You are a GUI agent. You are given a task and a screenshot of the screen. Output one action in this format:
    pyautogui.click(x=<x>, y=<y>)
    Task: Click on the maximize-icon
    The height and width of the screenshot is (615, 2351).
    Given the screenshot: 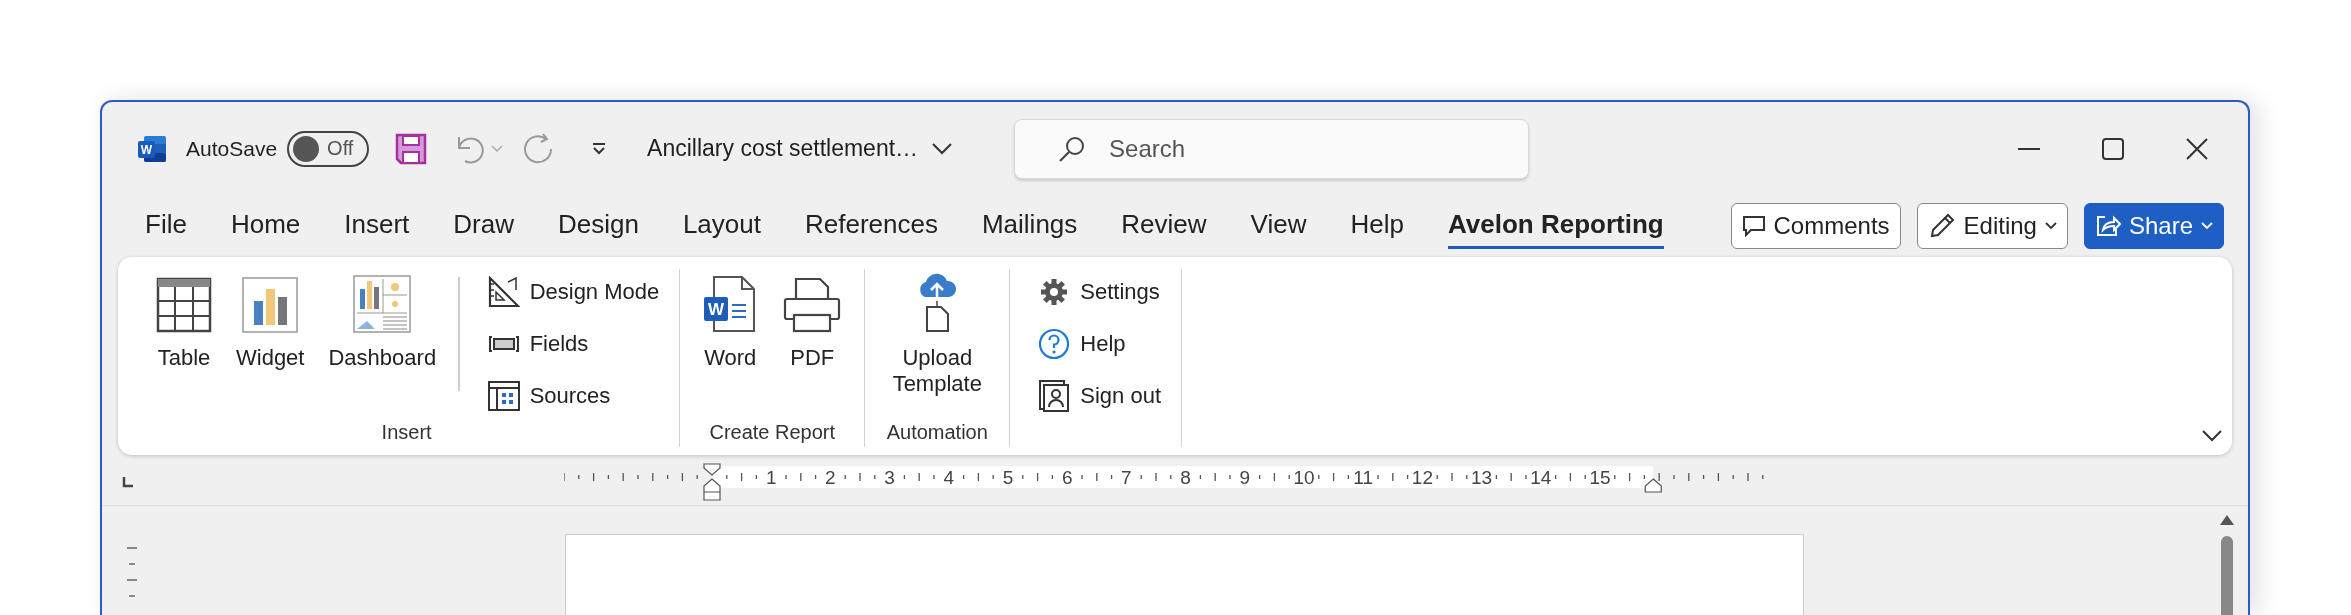 What is the action you would take?
    pyautogui.click(x=2113, y=148)
    